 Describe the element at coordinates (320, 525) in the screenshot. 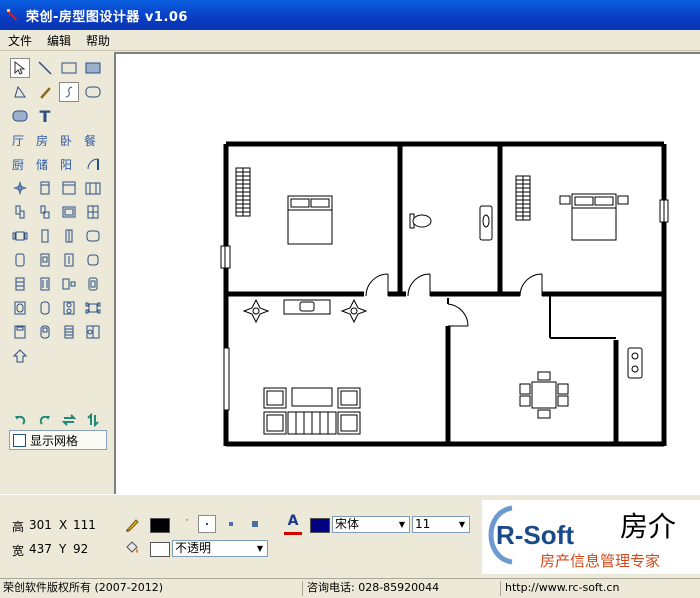

I see `text-color-swatch` at that location.